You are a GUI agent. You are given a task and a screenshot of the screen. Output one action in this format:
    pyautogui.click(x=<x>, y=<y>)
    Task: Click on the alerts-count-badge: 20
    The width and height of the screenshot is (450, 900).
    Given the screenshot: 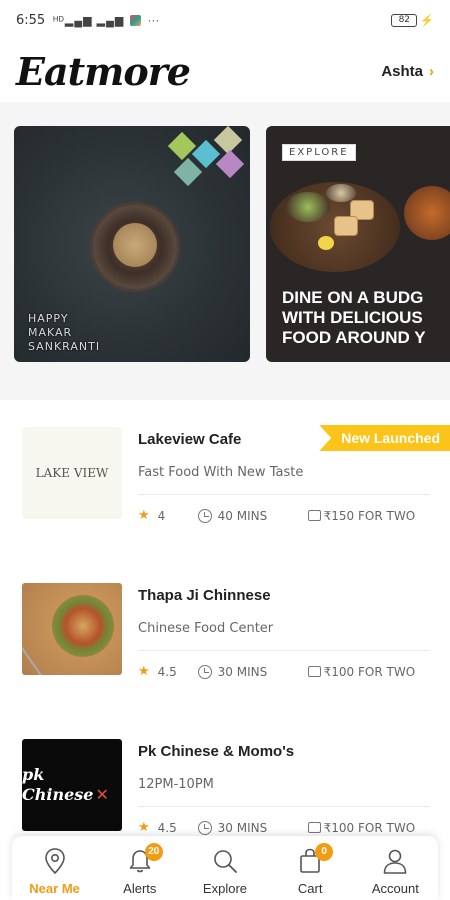 What is the action you would take?
    pyautogui.click(x=153, y=852)
    